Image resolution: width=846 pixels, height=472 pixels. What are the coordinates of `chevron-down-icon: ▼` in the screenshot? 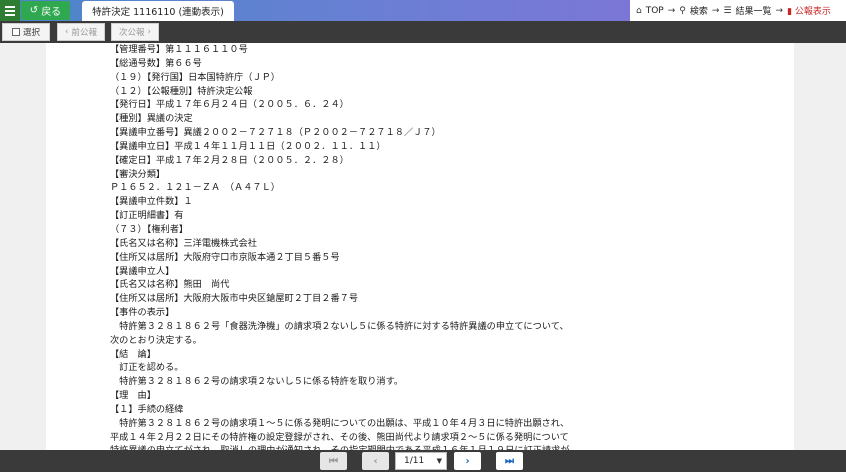 It's located at (439, 461).